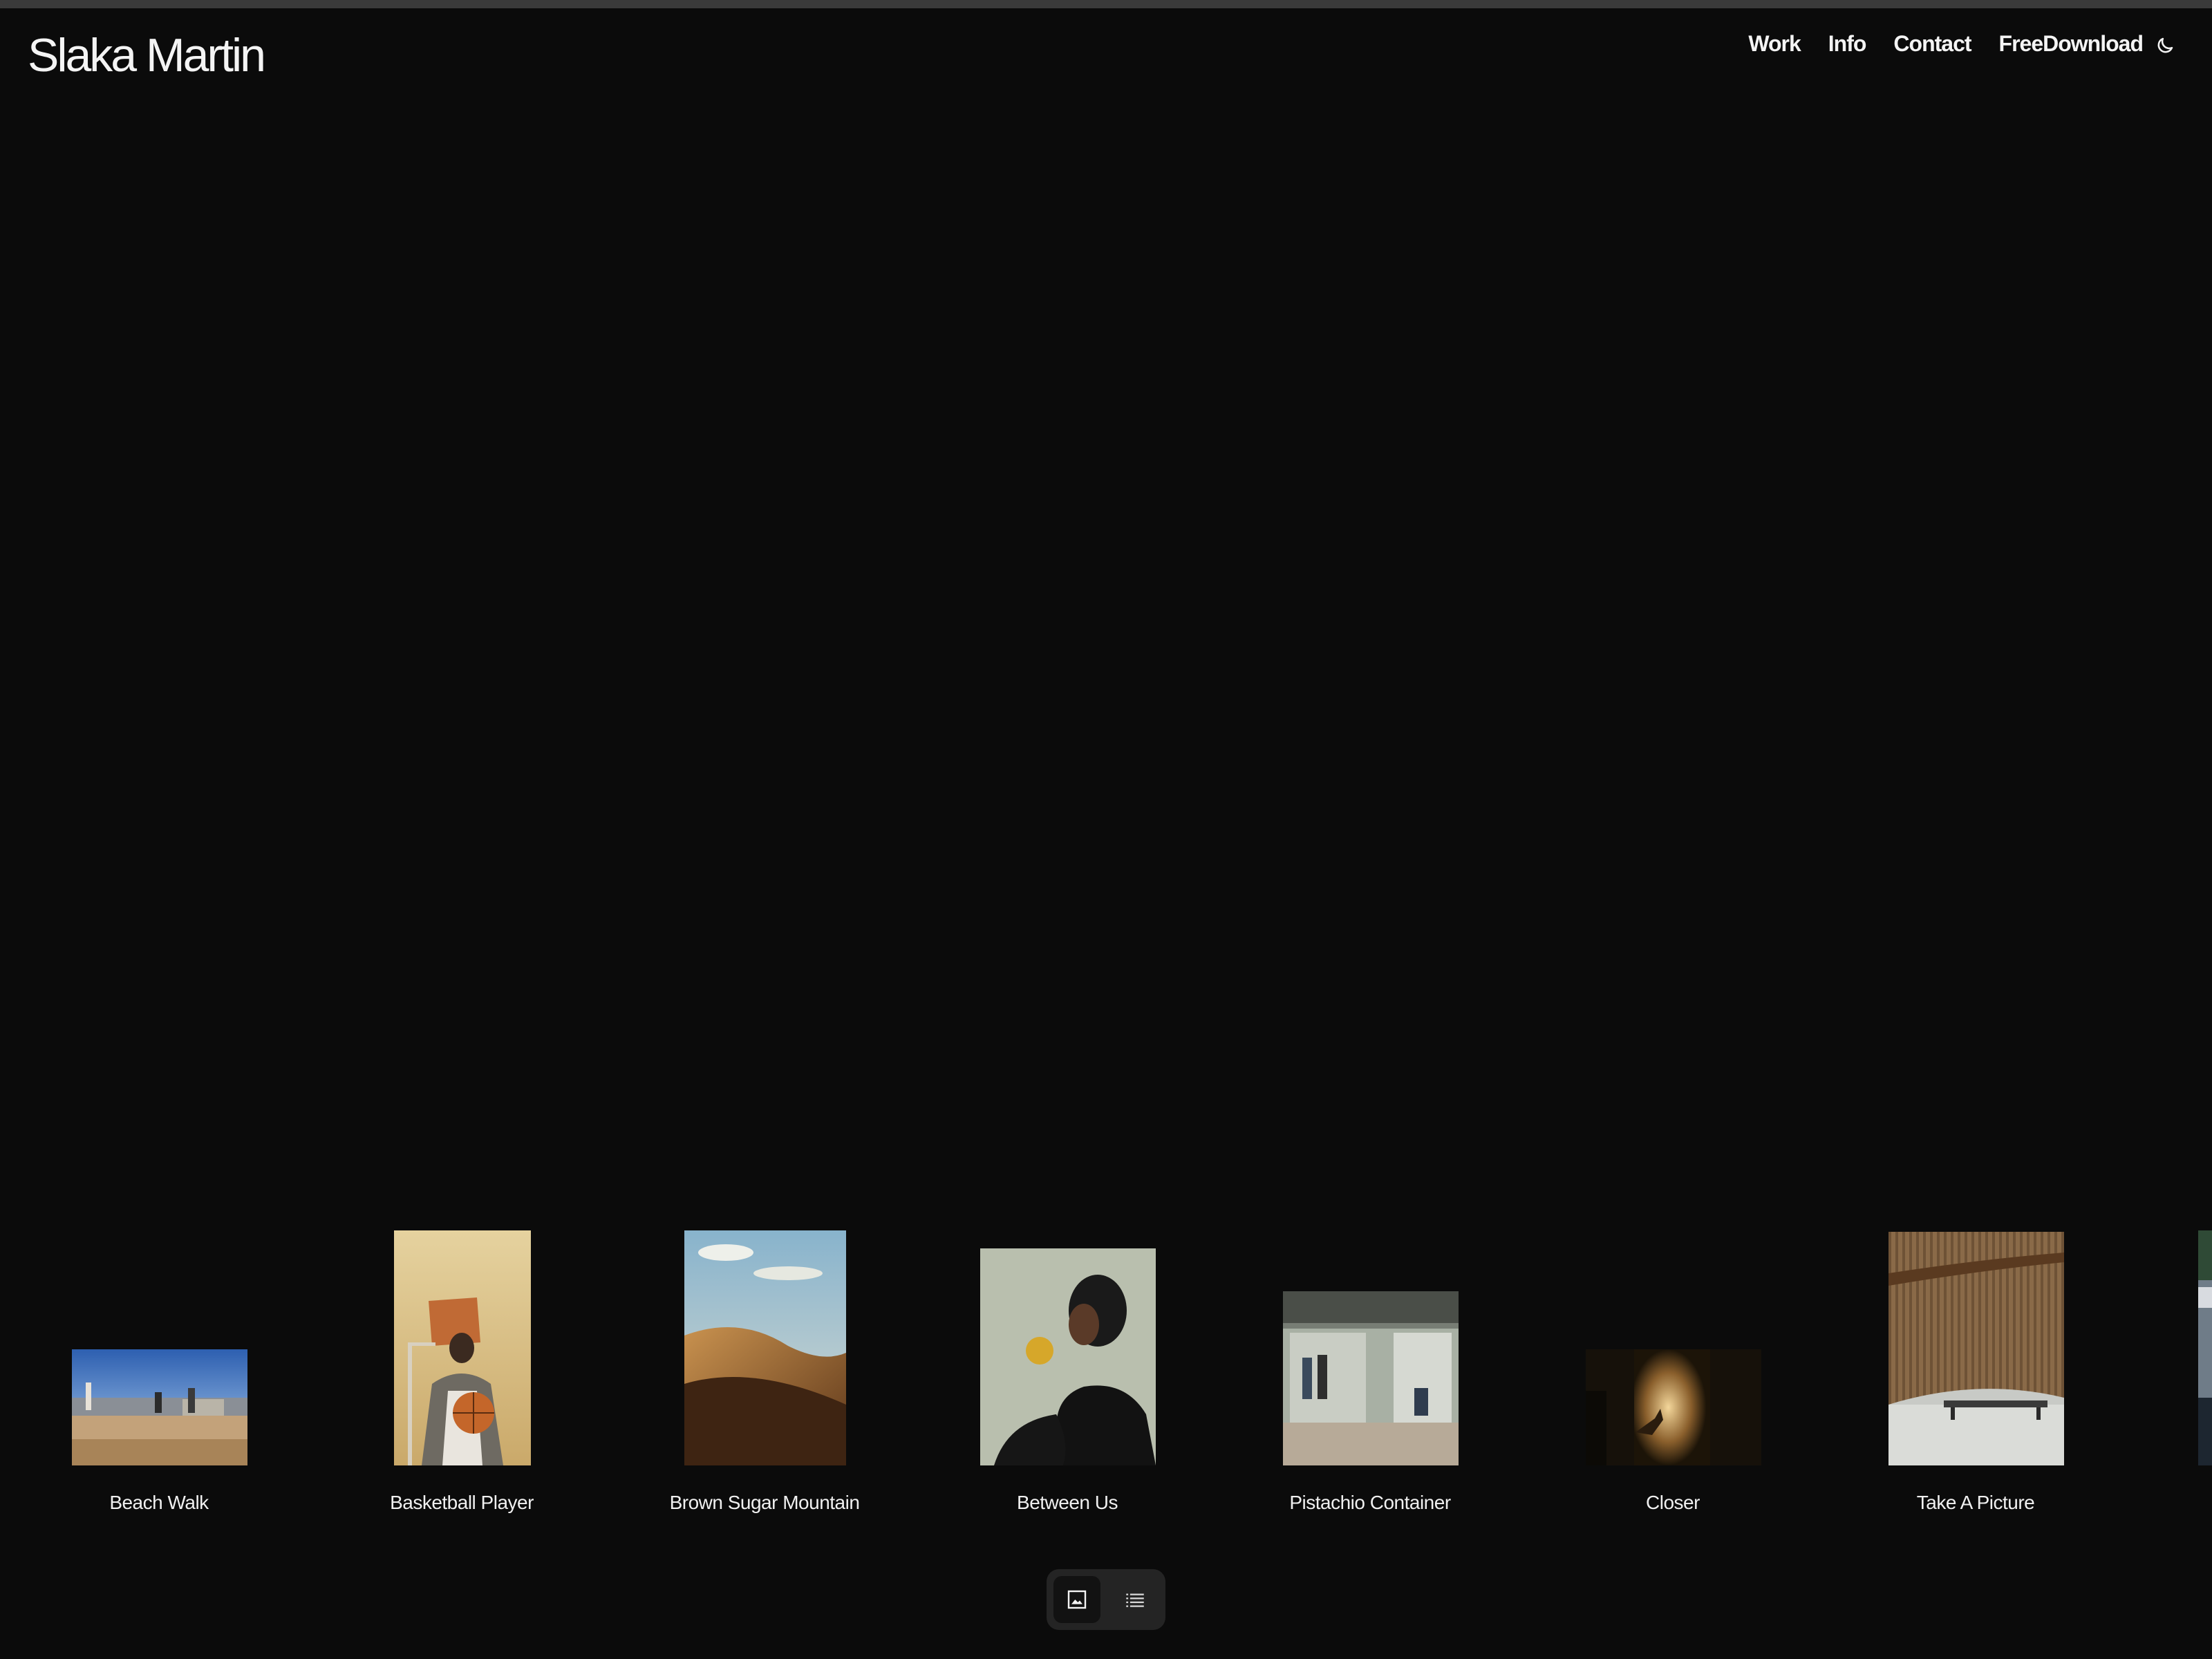 The width and height of the screenshot is (2212, 1659). I want to click on moon-icon, so click(2165, 45).